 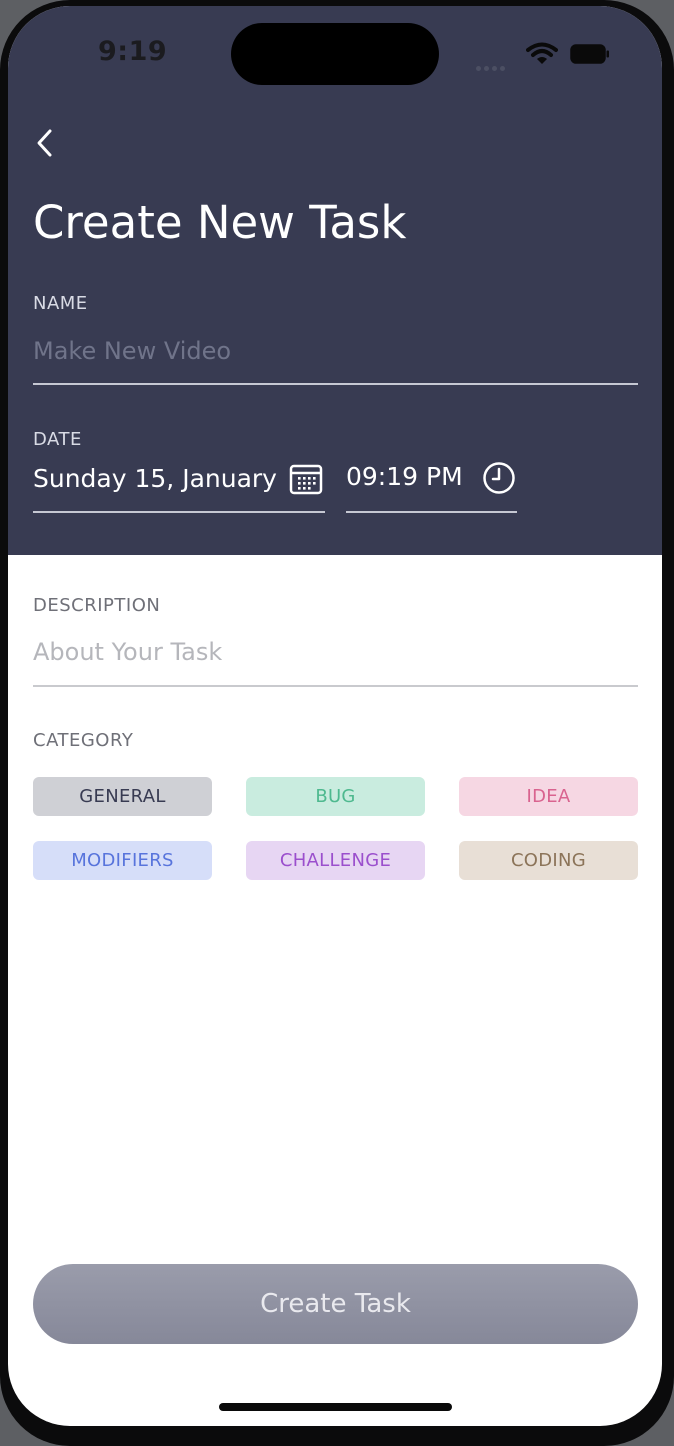 I want to click on category-chip-general: GENERAL, so click(x=122, y=796).